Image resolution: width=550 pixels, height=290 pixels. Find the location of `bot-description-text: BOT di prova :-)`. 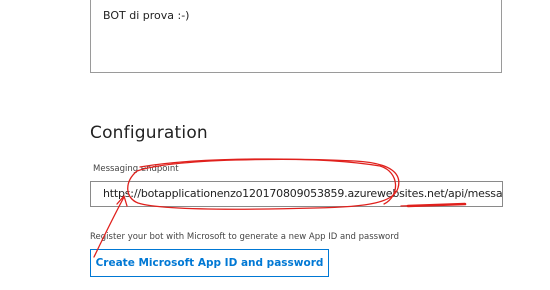

bot-description-text: BOT di prova :-) is located at coordinates (146, 15).